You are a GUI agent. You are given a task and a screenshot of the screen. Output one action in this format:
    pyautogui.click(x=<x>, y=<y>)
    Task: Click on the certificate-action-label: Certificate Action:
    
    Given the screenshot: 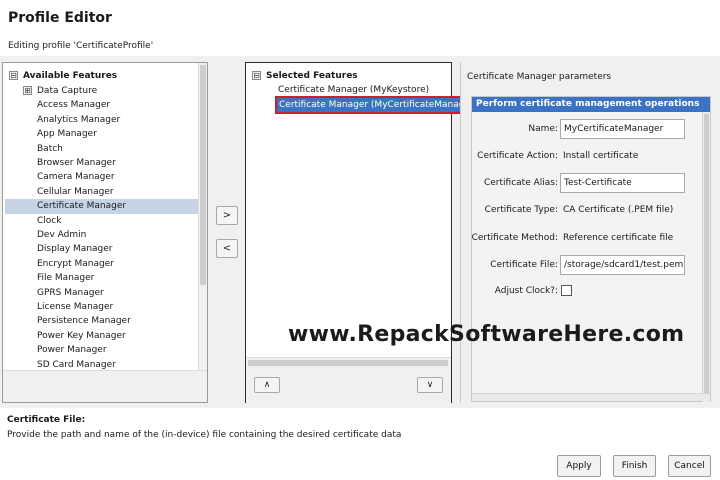 What is the action you would take?
    pyautogui.click(x=517, y=156)
    